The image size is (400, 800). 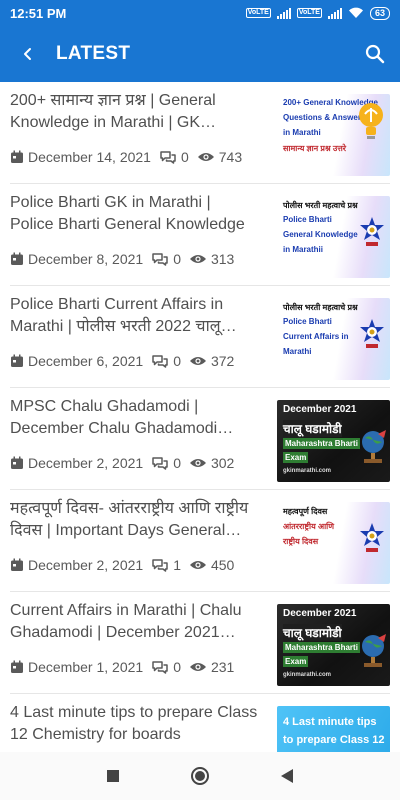 I want to click on thumb-text: महत्वपूर्ण दिवस, so click(x=305, y=511).